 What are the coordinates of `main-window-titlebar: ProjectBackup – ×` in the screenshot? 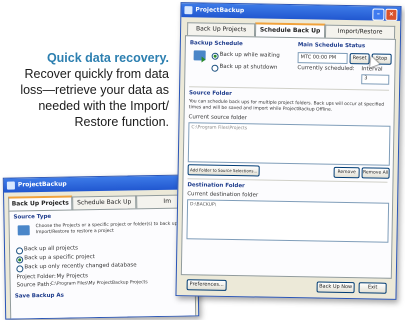 It's located at (291, 12).